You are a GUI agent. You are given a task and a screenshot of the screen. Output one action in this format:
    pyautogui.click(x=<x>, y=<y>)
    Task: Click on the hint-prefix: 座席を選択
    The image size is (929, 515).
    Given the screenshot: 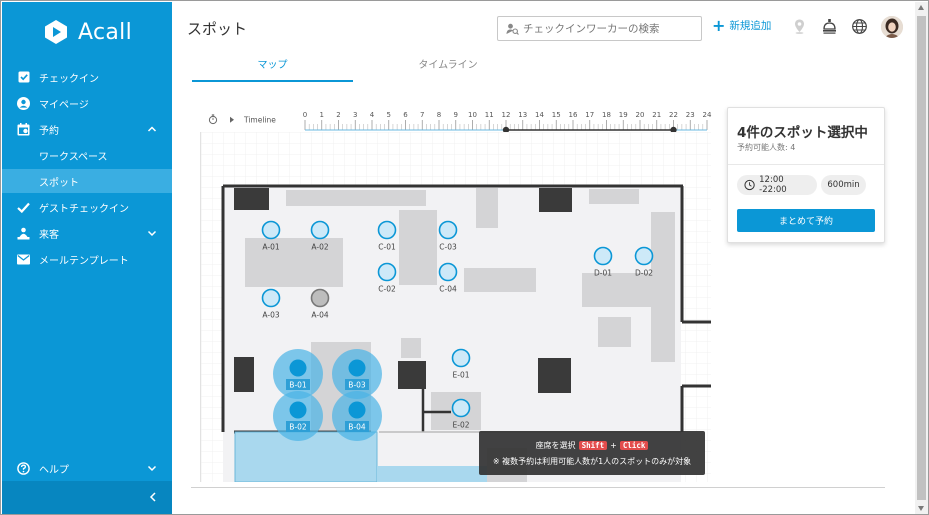 What is the action you would take?
    pyautogui.click(x=555, y=445)
    